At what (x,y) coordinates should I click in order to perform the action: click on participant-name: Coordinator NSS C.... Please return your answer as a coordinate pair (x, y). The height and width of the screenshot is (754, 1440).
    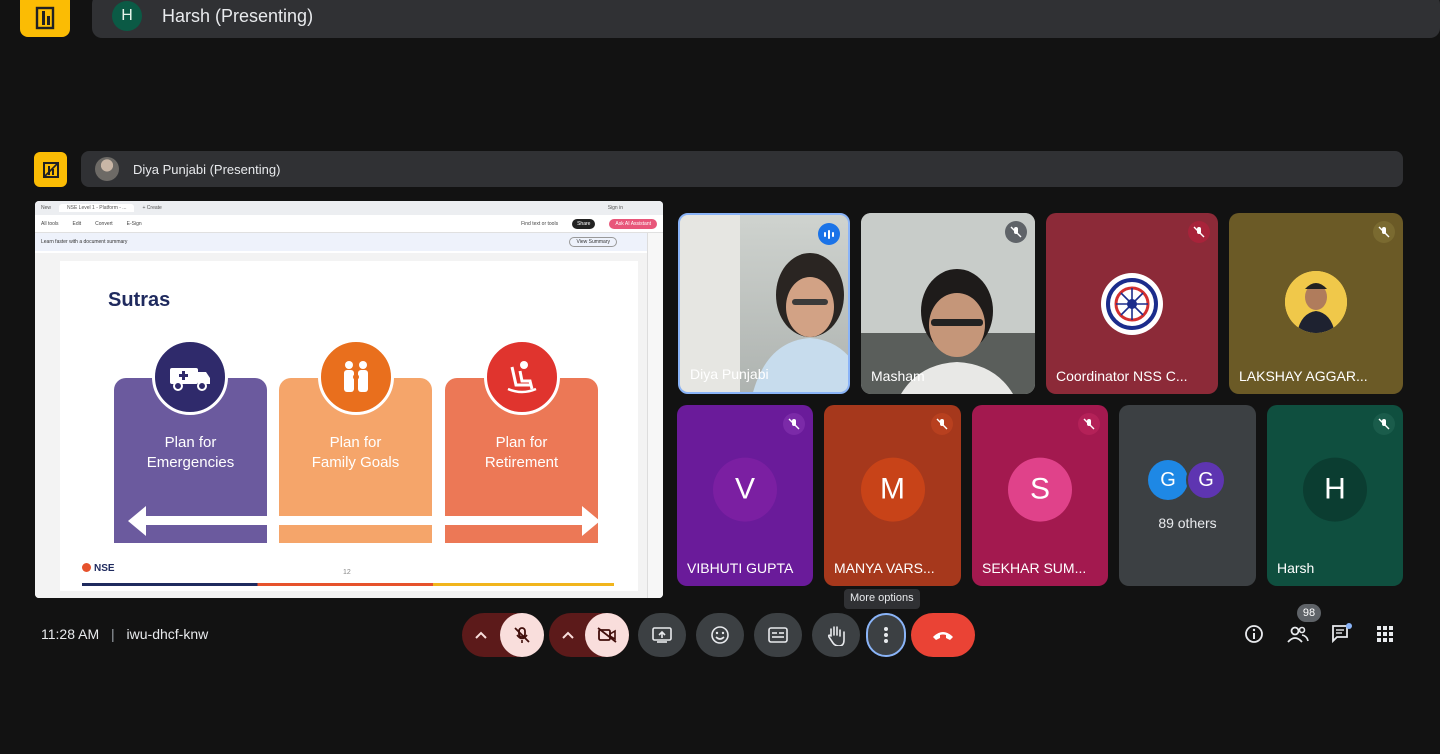
    Looking at the image, I should click on (1122, 376).